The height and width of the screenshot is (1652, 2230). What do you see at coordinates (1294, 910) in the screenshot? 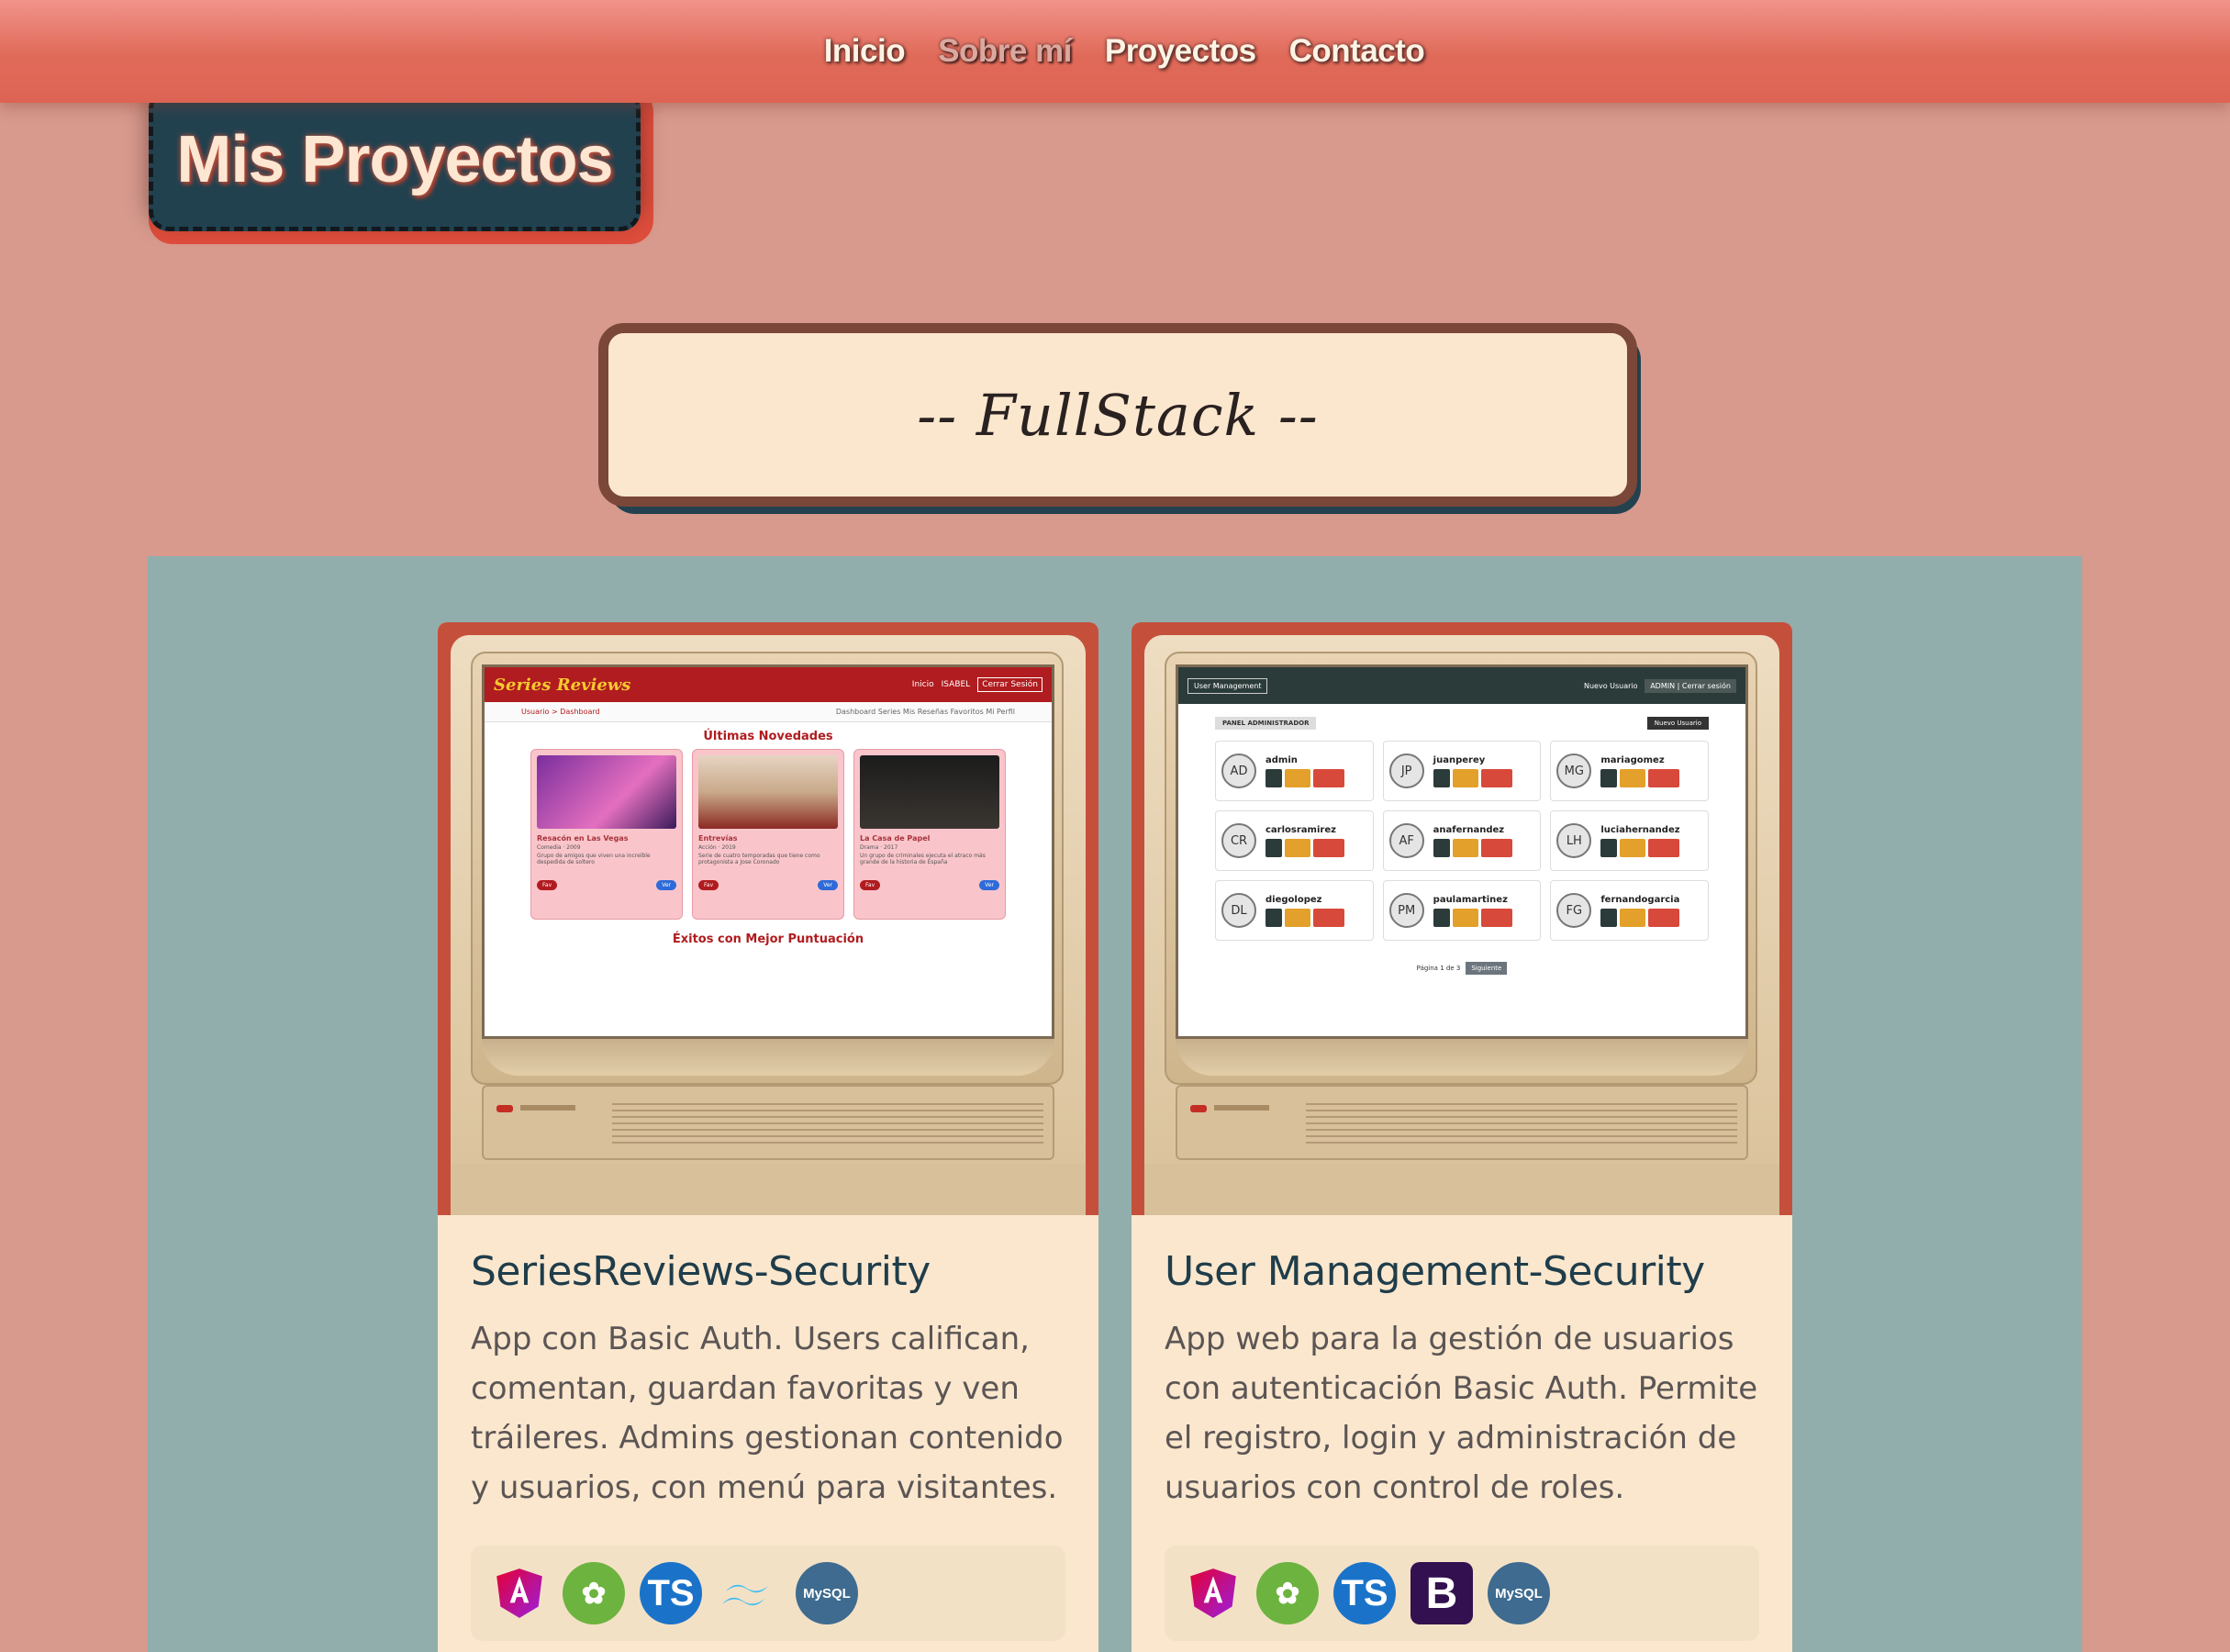
I see `list-item: DL diegolopez` at bounding box center [1294, 910].